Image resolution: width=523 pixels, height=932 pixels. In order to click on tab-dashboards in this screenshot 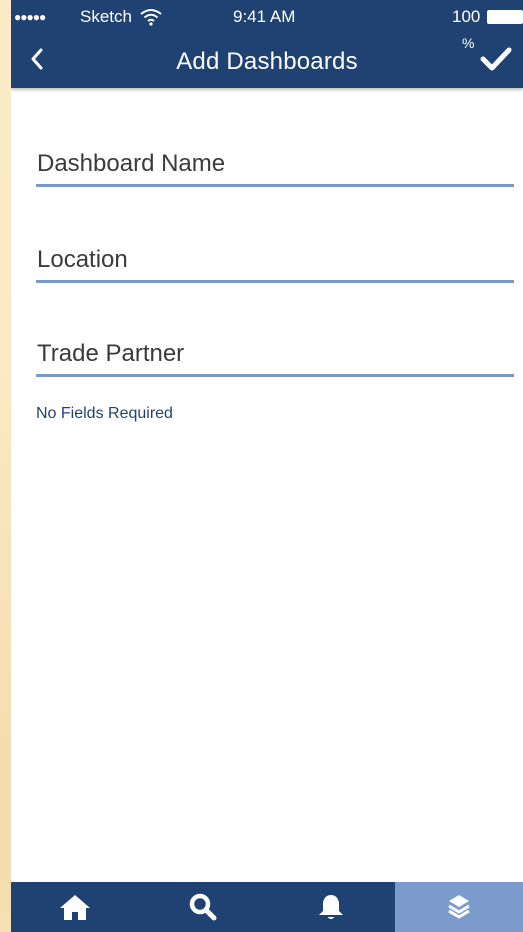, I will do `click(459, 907)`.